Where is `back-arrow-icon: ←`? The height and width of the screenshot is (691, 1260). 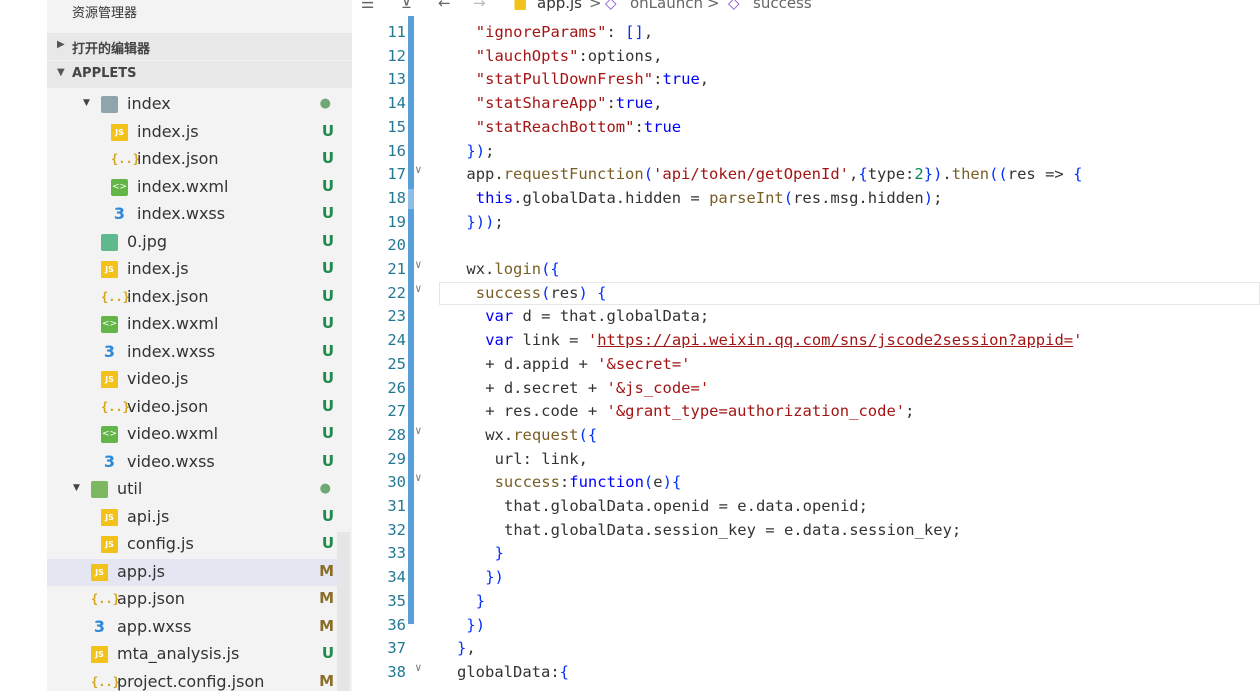 back-arrow-icon: ← is located at coordinates (444, 6).